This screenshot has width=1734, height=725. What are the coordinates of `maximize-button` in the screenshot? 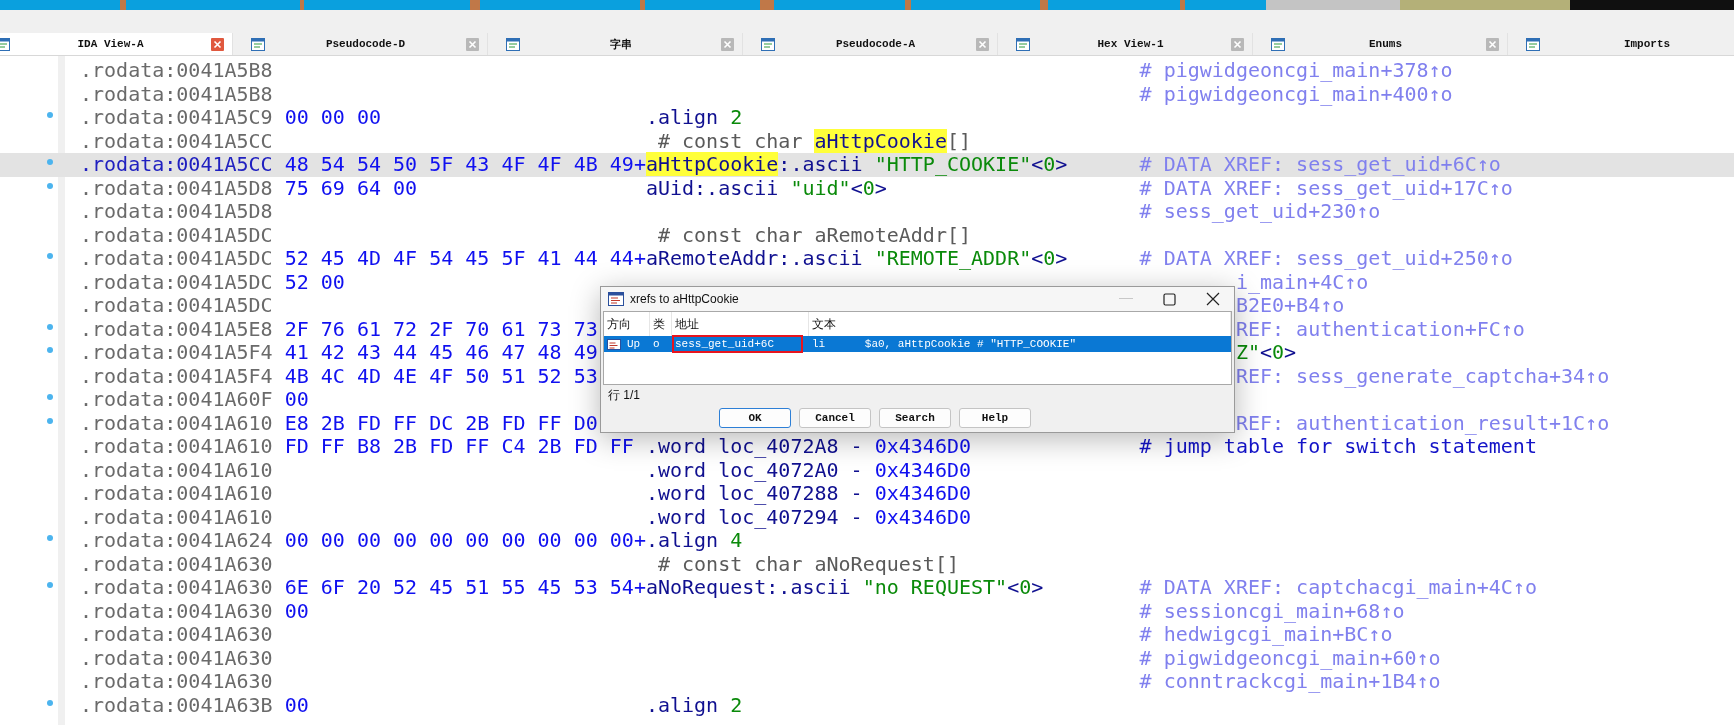 It's located at (1169, 299).